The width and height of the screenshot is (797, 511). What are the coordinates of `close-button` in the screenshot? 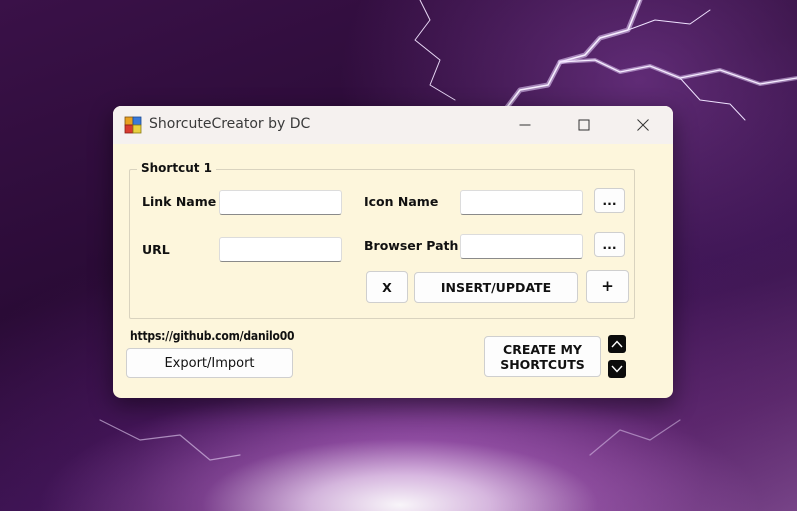 It's located at (643, 125).